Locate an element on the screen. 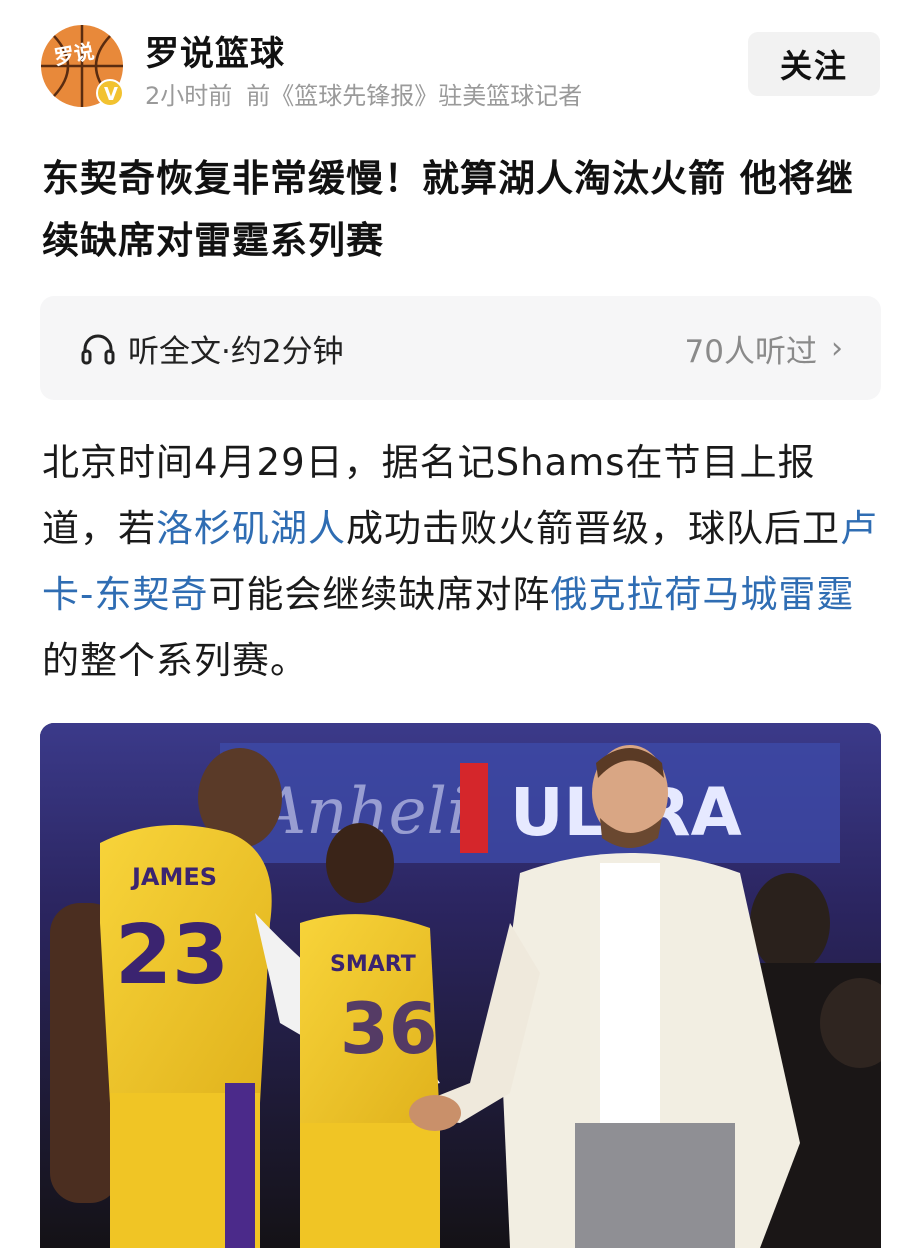 The image size is (922, 1248). follow-button: 关注 is located at coordinates (814, 64).